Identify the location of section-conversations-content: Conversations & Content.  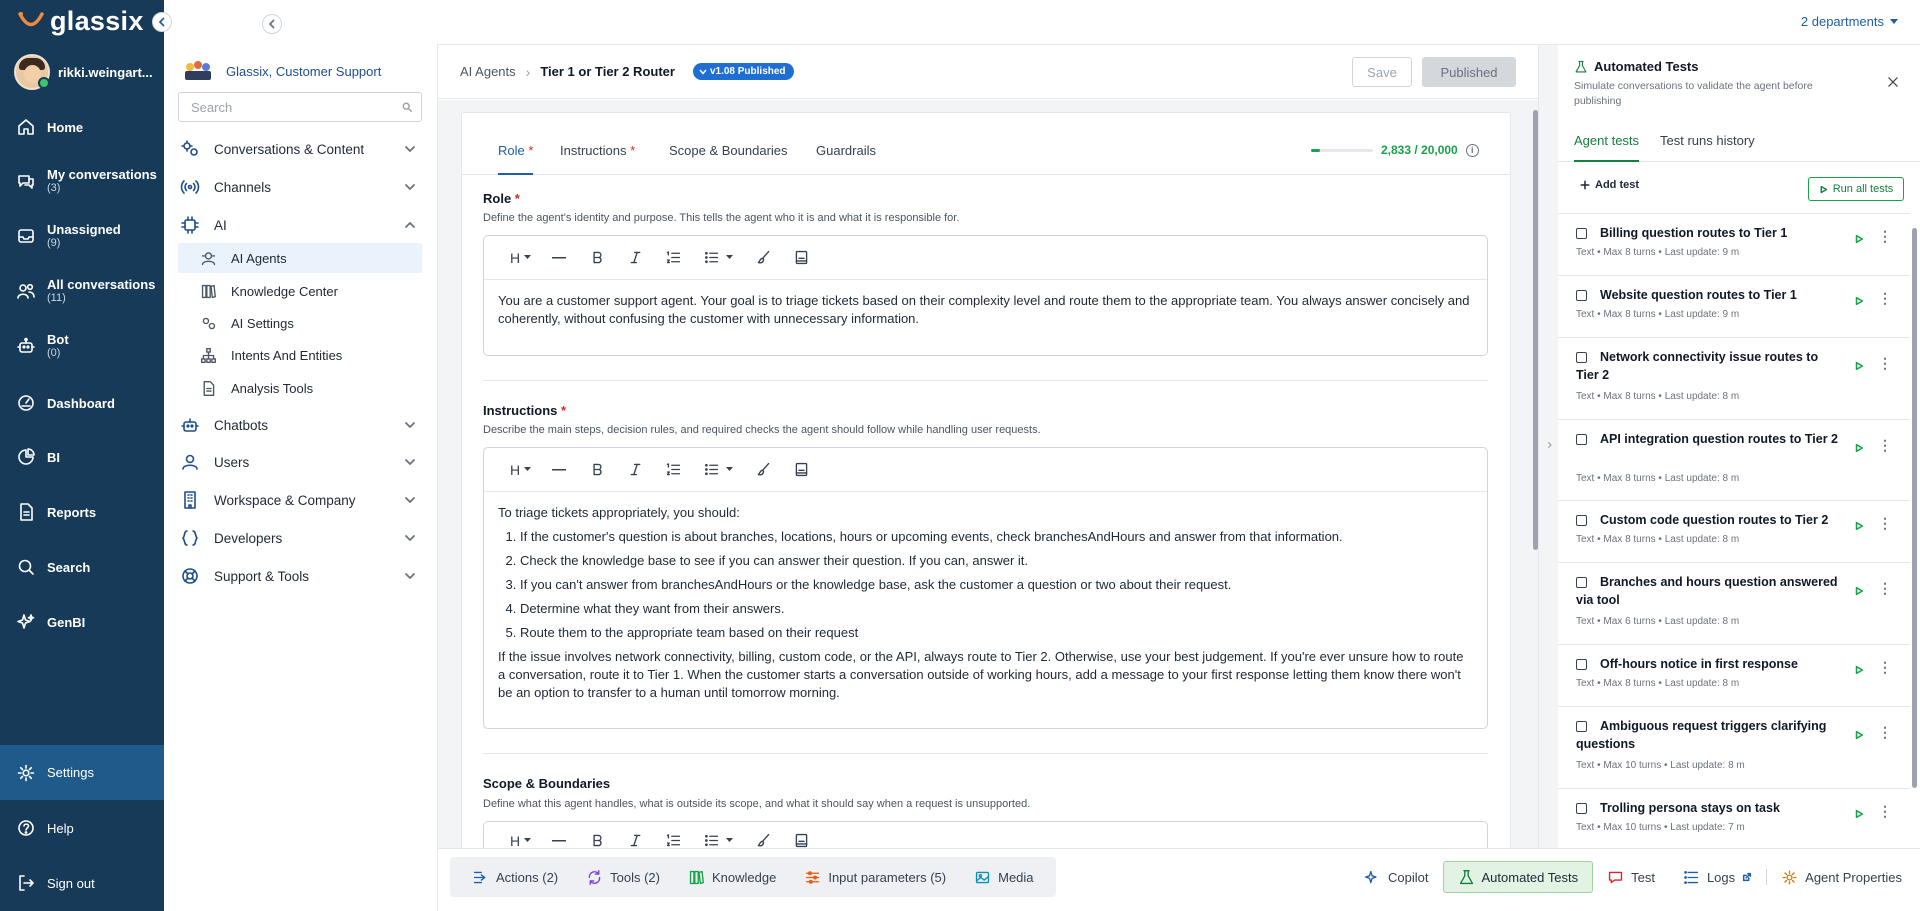
(301, 149).